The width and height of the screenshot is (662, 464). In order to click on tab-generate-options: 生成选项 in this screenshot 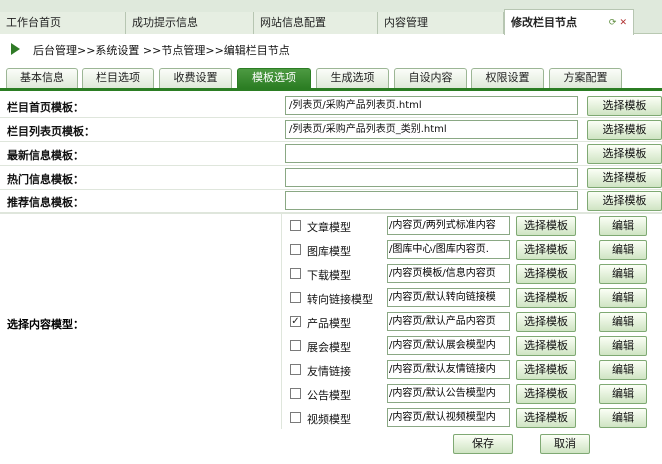, I will do `click(352, 78)`.